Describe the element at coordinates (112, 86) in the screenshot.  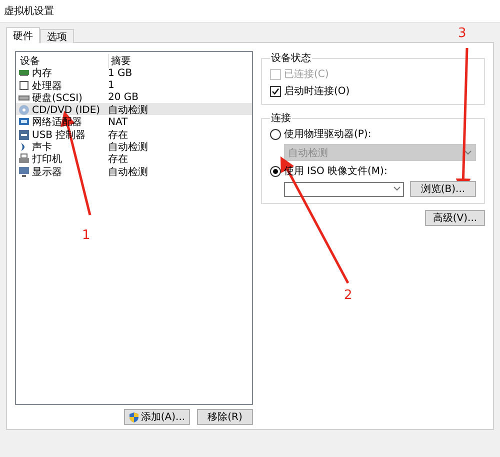
I see `device-summary: 1` at that location.